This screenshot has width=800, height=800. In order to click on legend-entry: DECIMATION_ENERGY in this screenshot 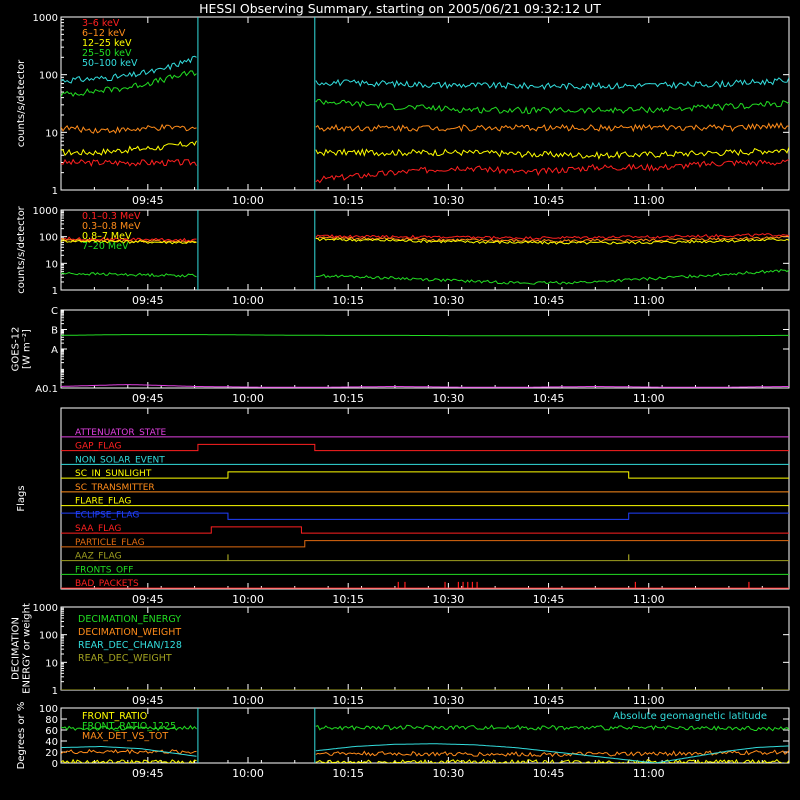, I will do `click(129, 619)`.